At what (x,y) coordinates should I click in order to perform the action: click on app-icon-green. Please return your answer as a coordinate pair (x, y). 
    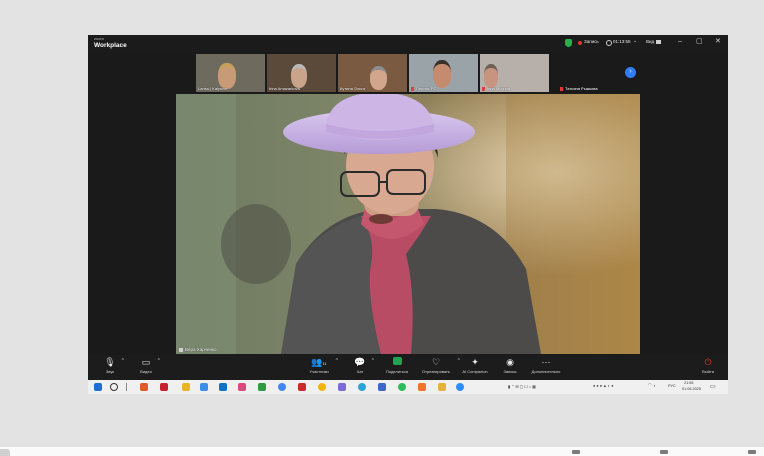
    Looking at the image, I should click on (262, 387).